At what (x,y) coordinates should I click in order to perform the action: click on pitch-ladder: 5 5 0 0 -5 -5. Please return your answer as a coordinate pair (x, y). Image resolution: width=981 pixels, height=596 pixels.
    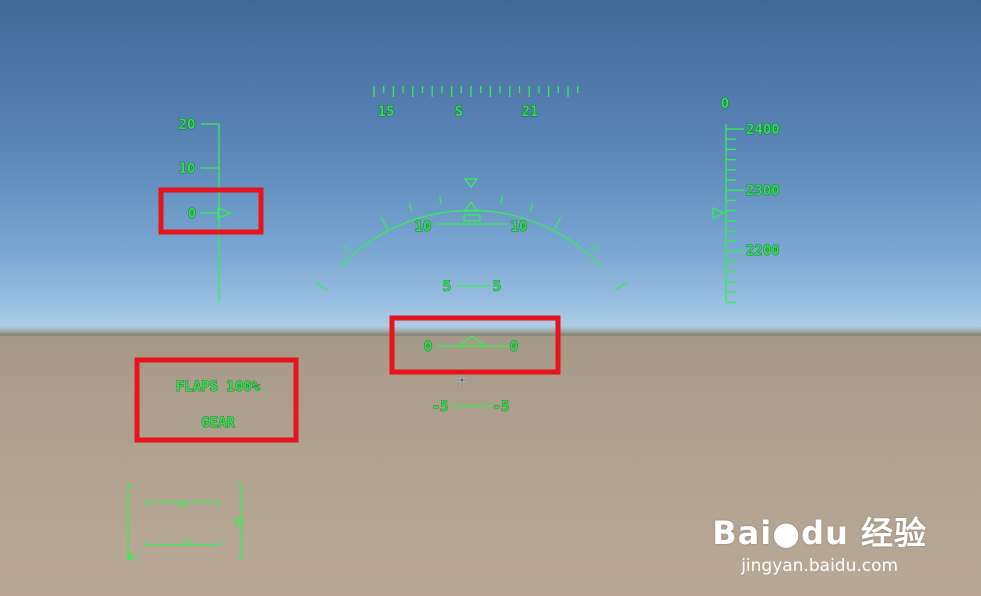
    Looking at the image, I should click on (470, 347).